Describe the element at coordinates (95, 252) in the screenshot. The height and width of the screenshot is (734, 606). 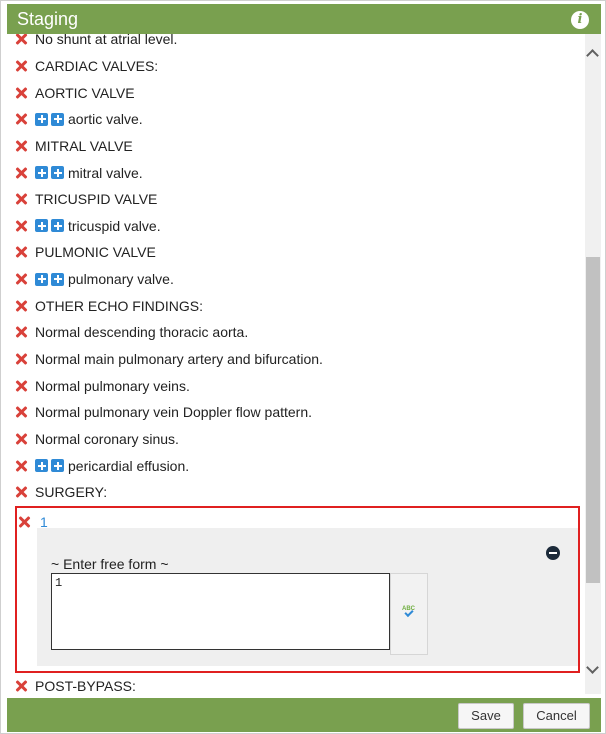
I see `list-item-label: PULMONIC VALVE` at that location.